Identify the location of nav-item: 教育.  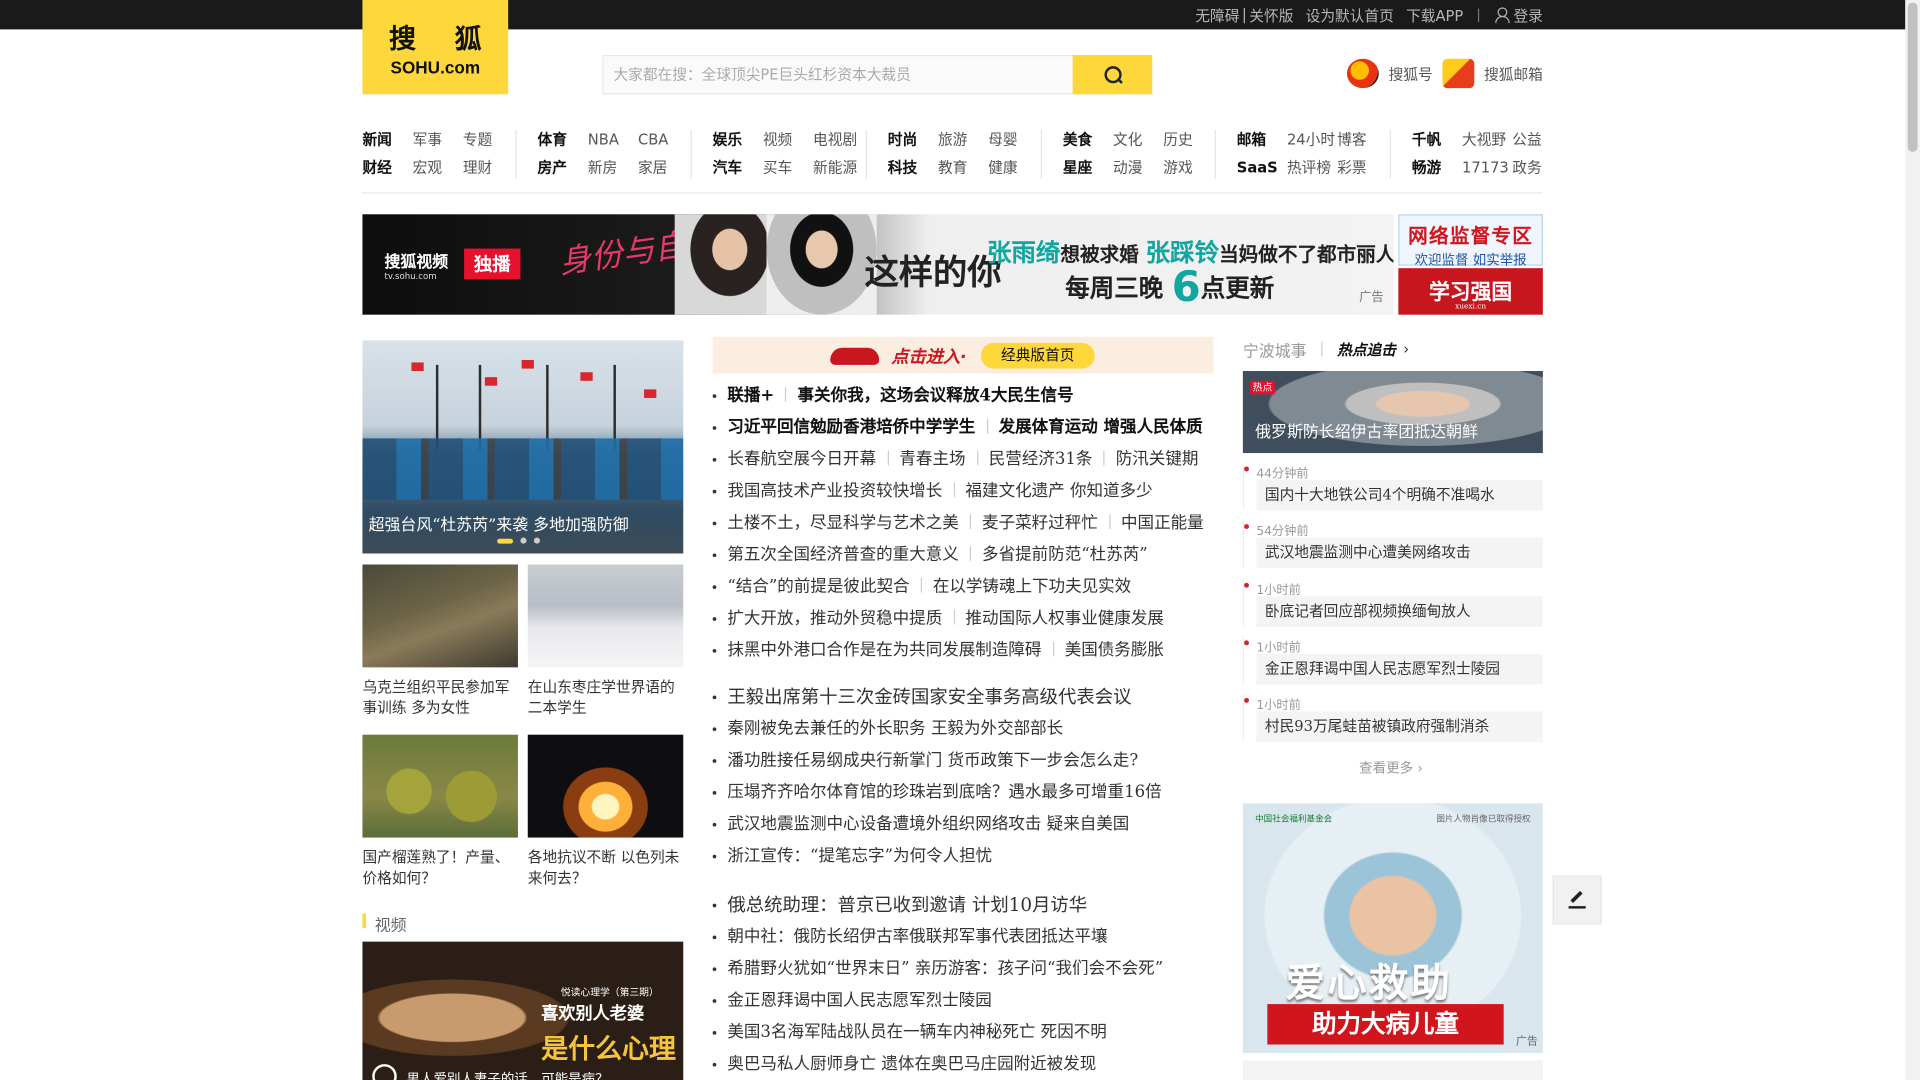
(963, 168).